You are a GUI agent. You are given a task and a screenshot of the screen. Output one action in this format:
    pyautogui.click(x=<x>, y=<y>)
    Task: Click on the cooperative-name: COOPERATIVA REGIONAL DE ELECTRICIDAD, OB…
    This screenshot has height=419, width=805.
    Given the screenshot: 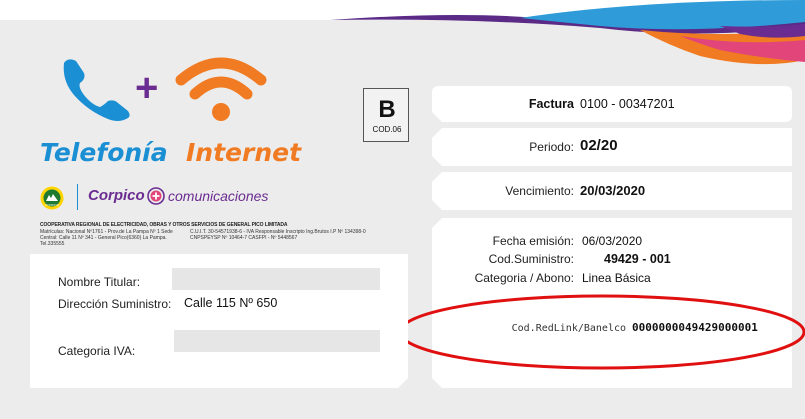 What is the action you would take?
    pyautogui.click(x=164, y=225)
    